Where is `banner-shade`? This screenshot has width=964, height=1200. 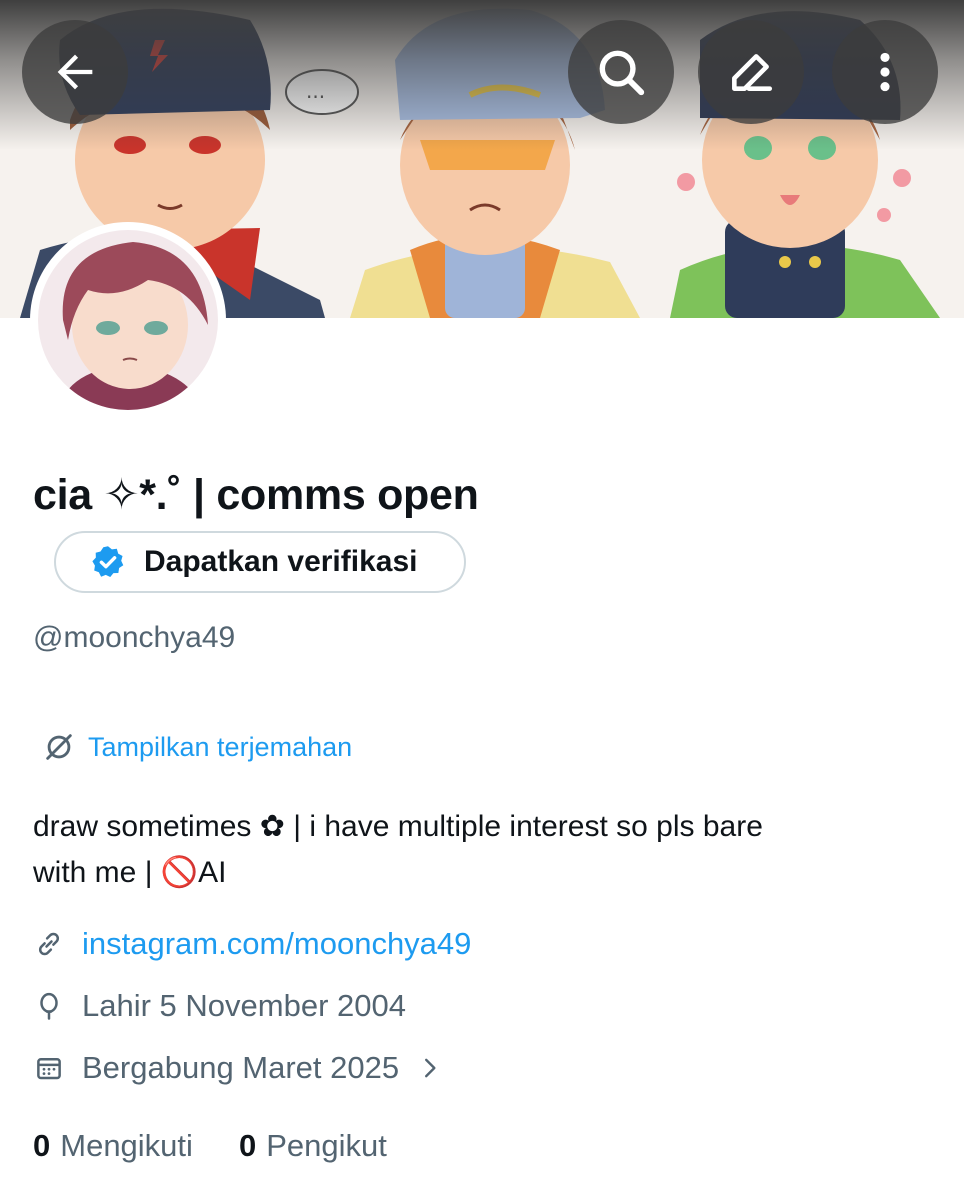
banner-shade is located at coordinates (482, 75).